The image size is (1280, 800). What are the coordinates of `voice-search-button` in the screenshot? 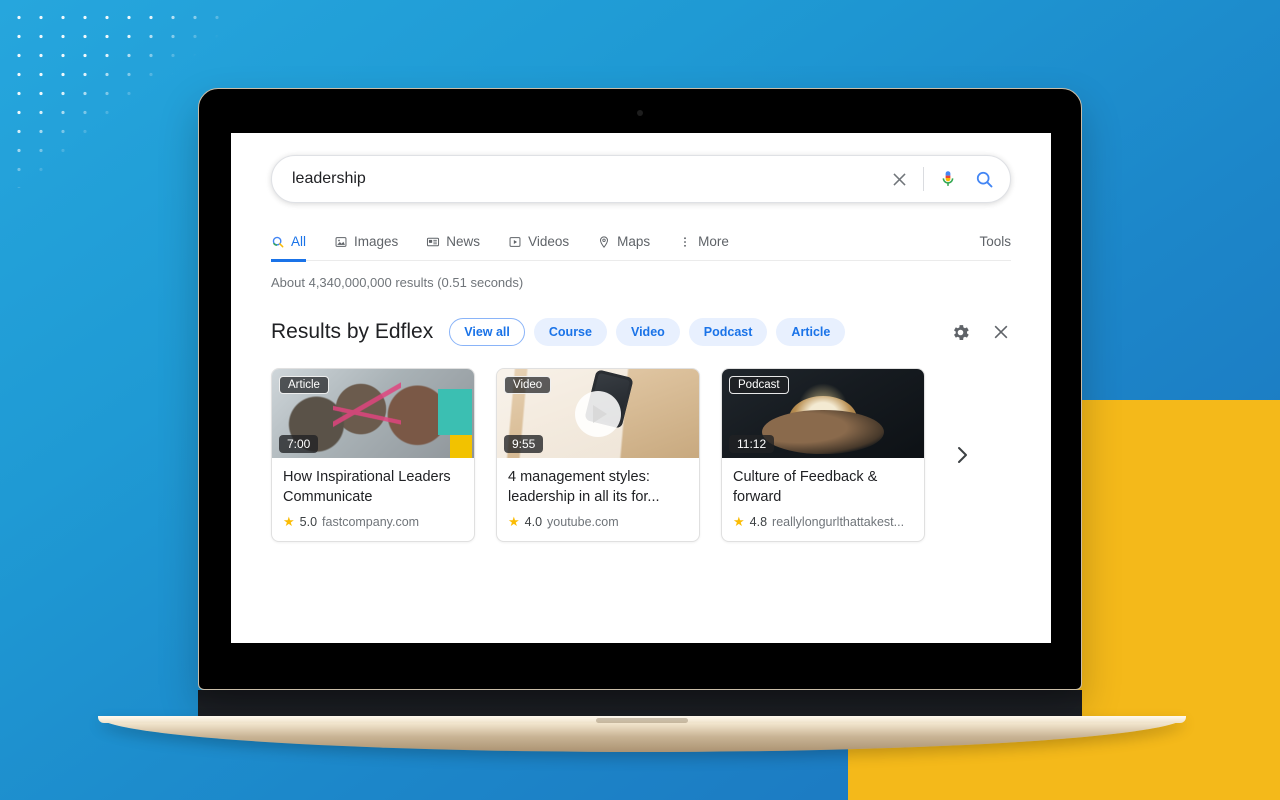 It's located at (948, 179).